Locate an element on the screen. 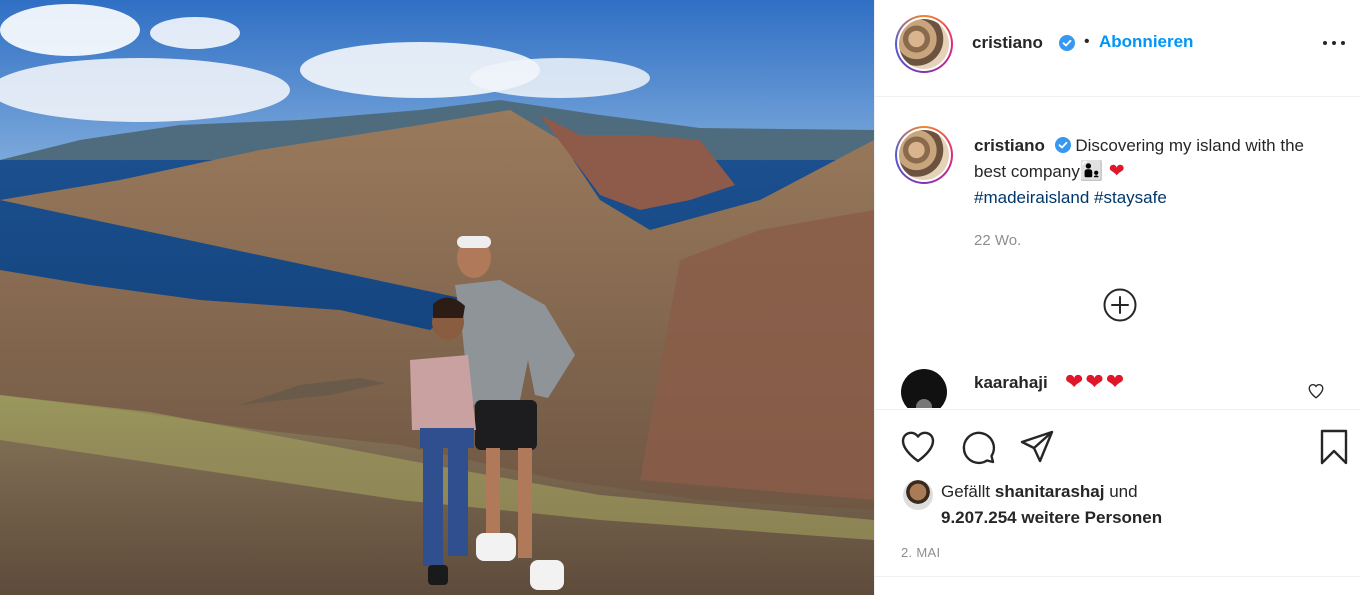 This screenshot has width=1360, height=595. follow-button: Abonnieren is located at coordinates (1146, 42).